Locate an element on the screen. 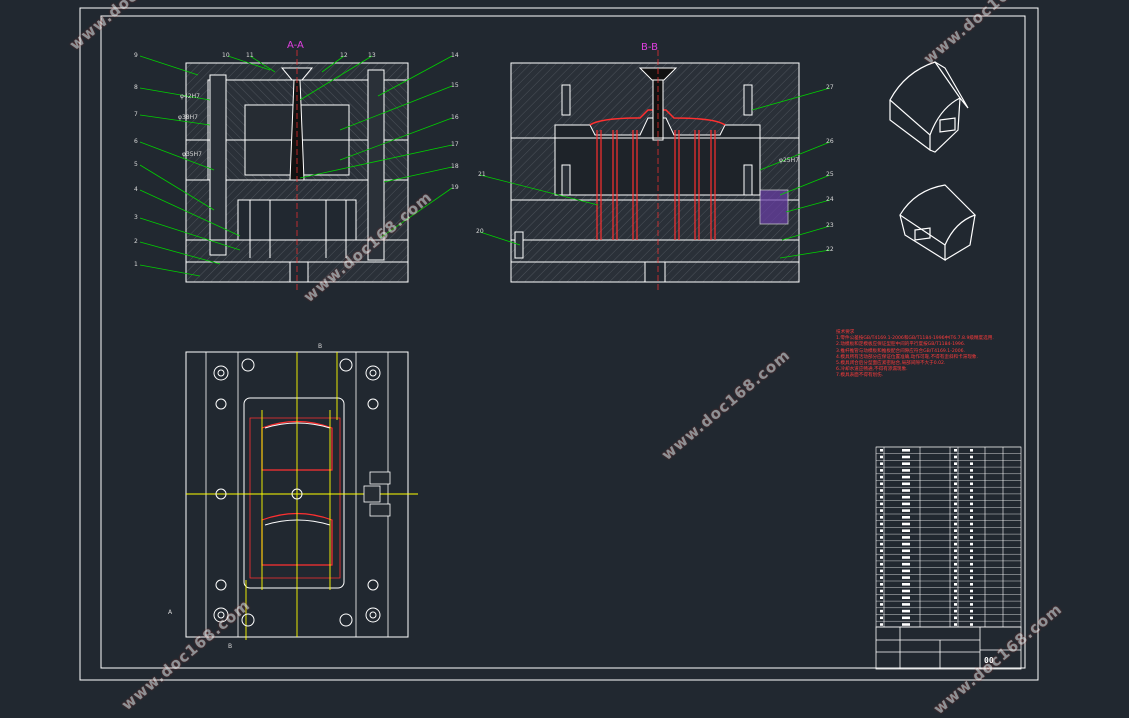 This screenshot has height=718, width=1129. parts-list-rows is located at coordinates (948, 536).